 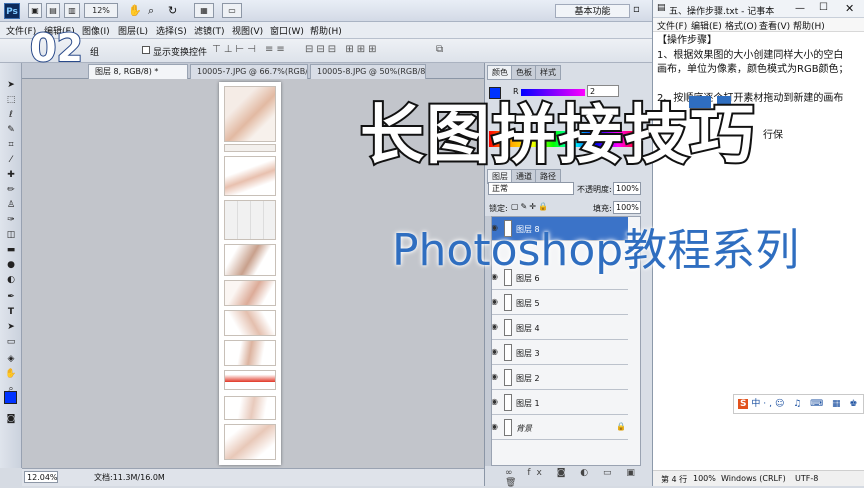 I want to click on dodge-tool-icon: ◐, so click(x=11, y=280).